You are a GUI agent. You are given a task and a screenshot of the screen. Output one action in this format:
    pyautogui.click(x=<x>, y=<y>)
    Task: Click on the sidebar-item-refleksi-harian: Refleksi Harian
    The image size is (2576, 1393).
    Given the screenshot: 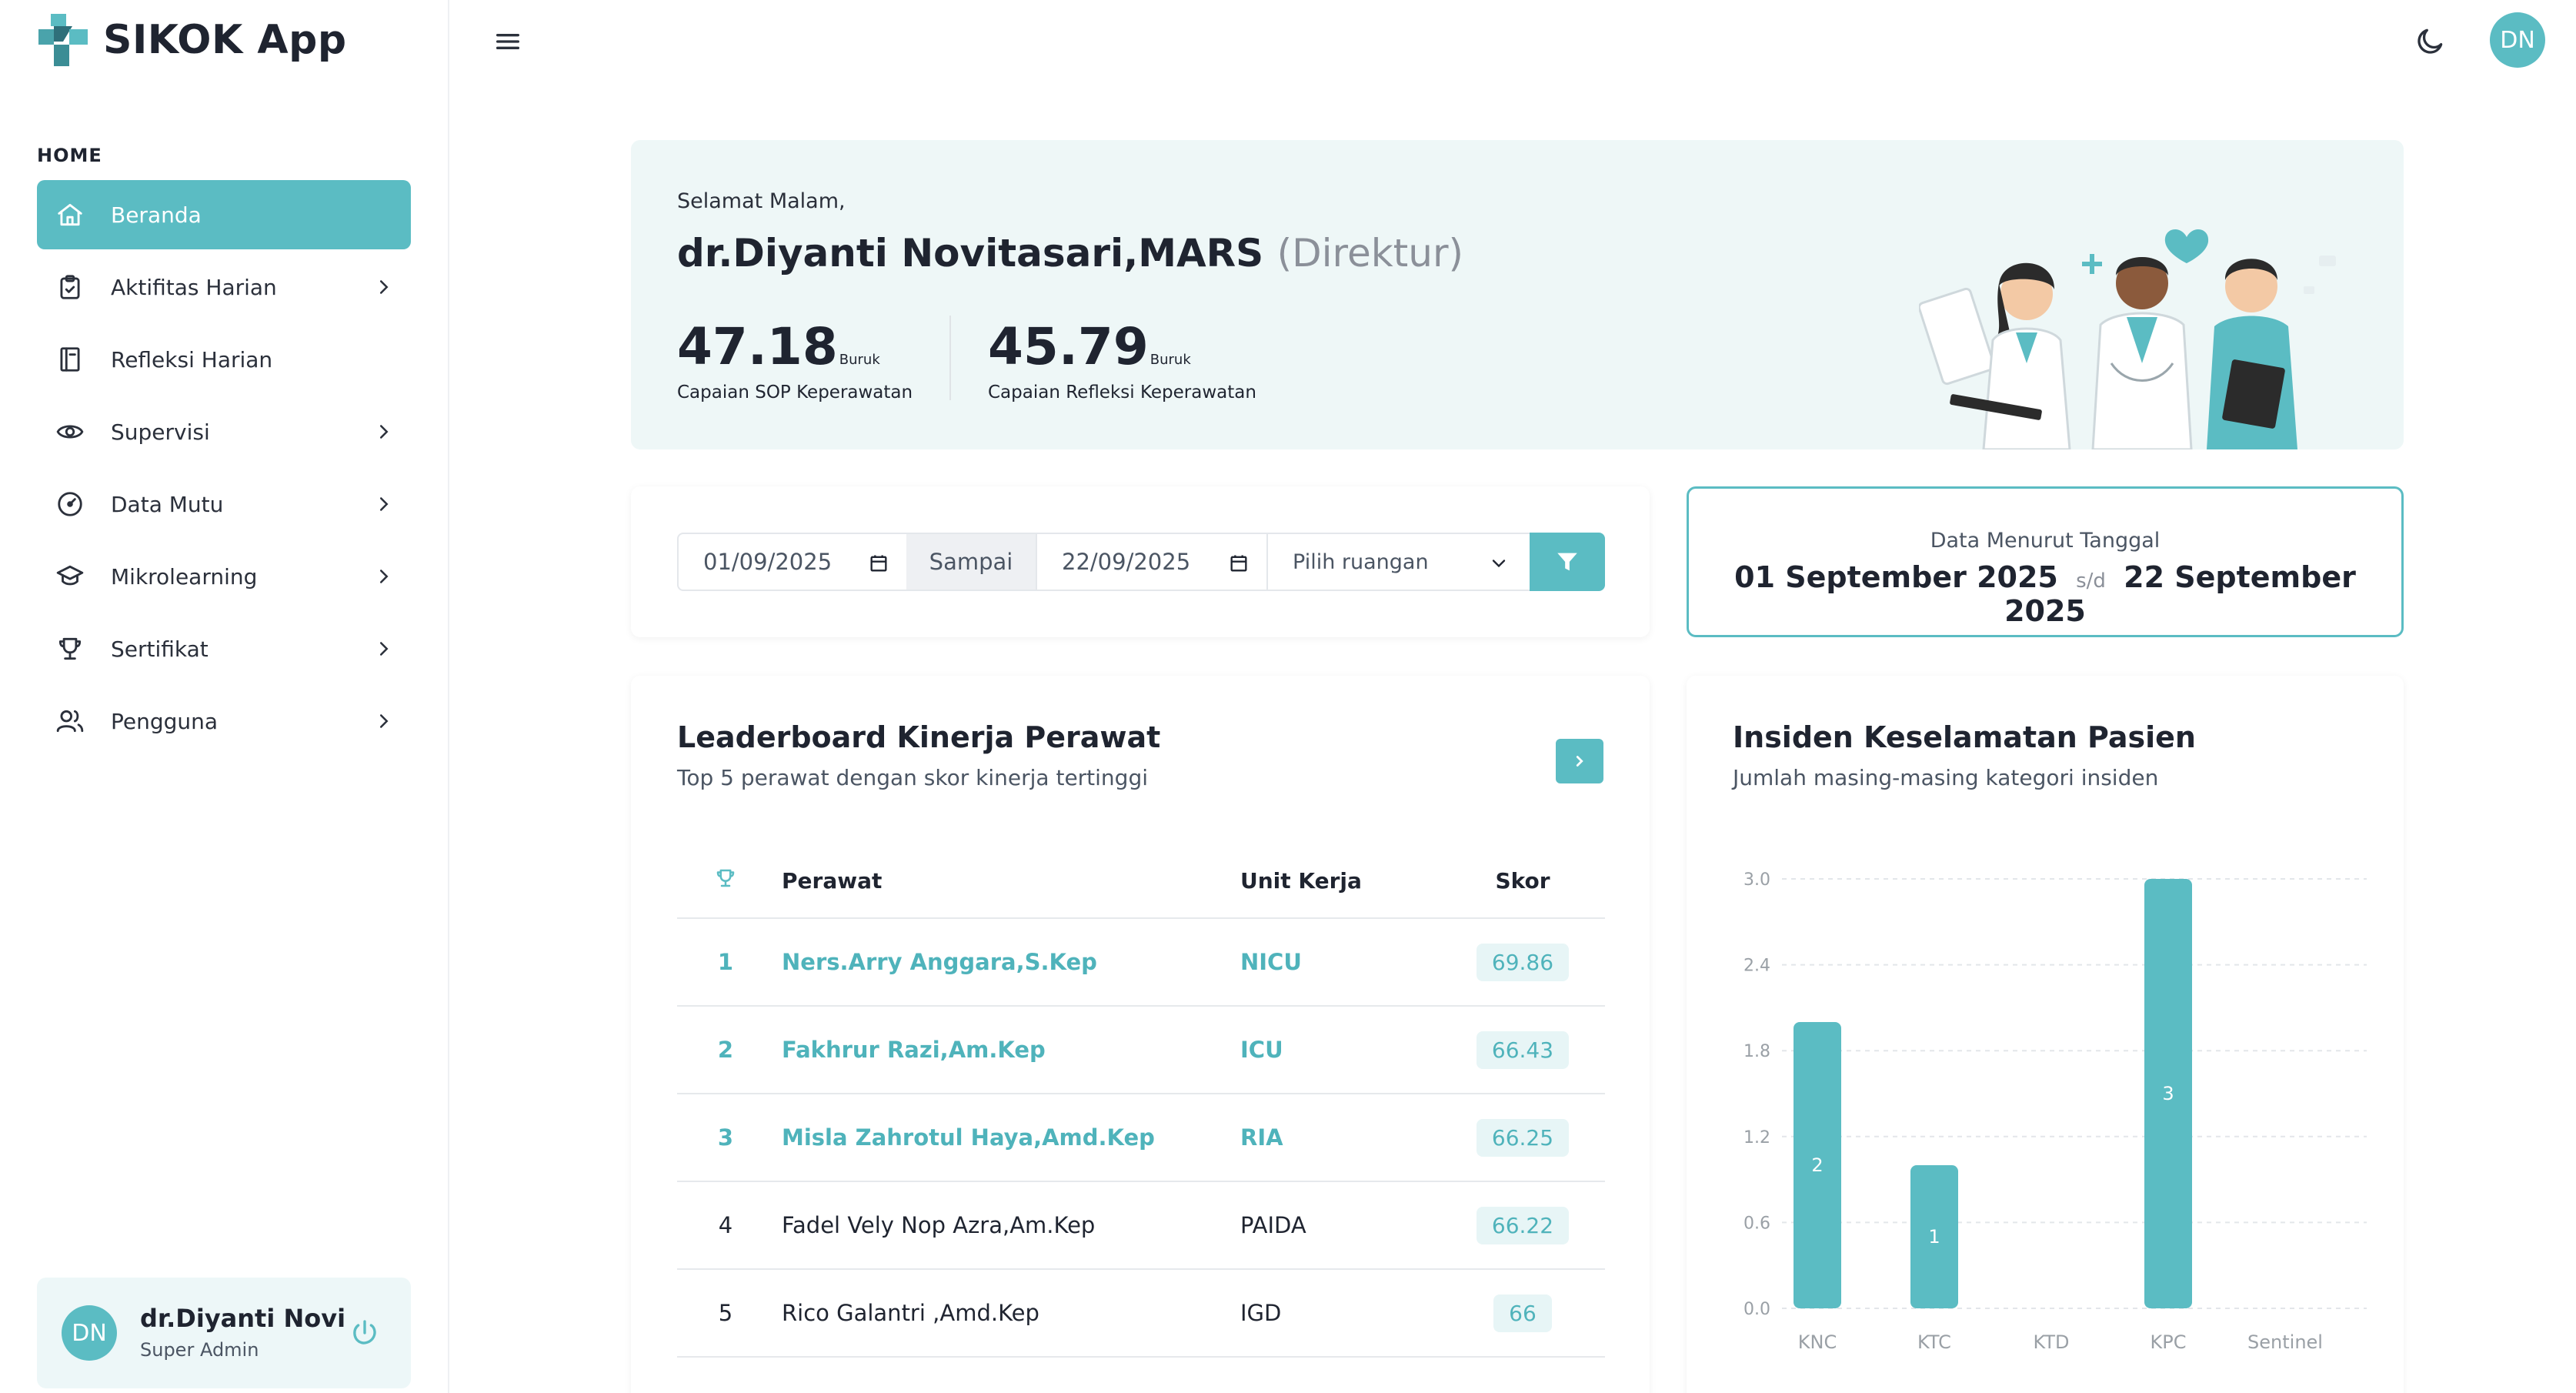 What is the action you would take?
    pyautogui.click(x=224, y=359)
    